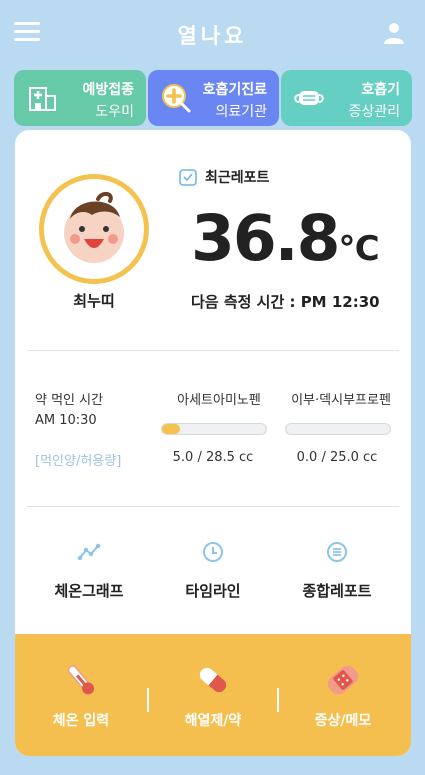 The image size is (425, 775). What do you see at coordinates (343, 721) in the screenshot?
I see `action-symptom-memo-label: 증상/메모` at bounding box center [343, 721].